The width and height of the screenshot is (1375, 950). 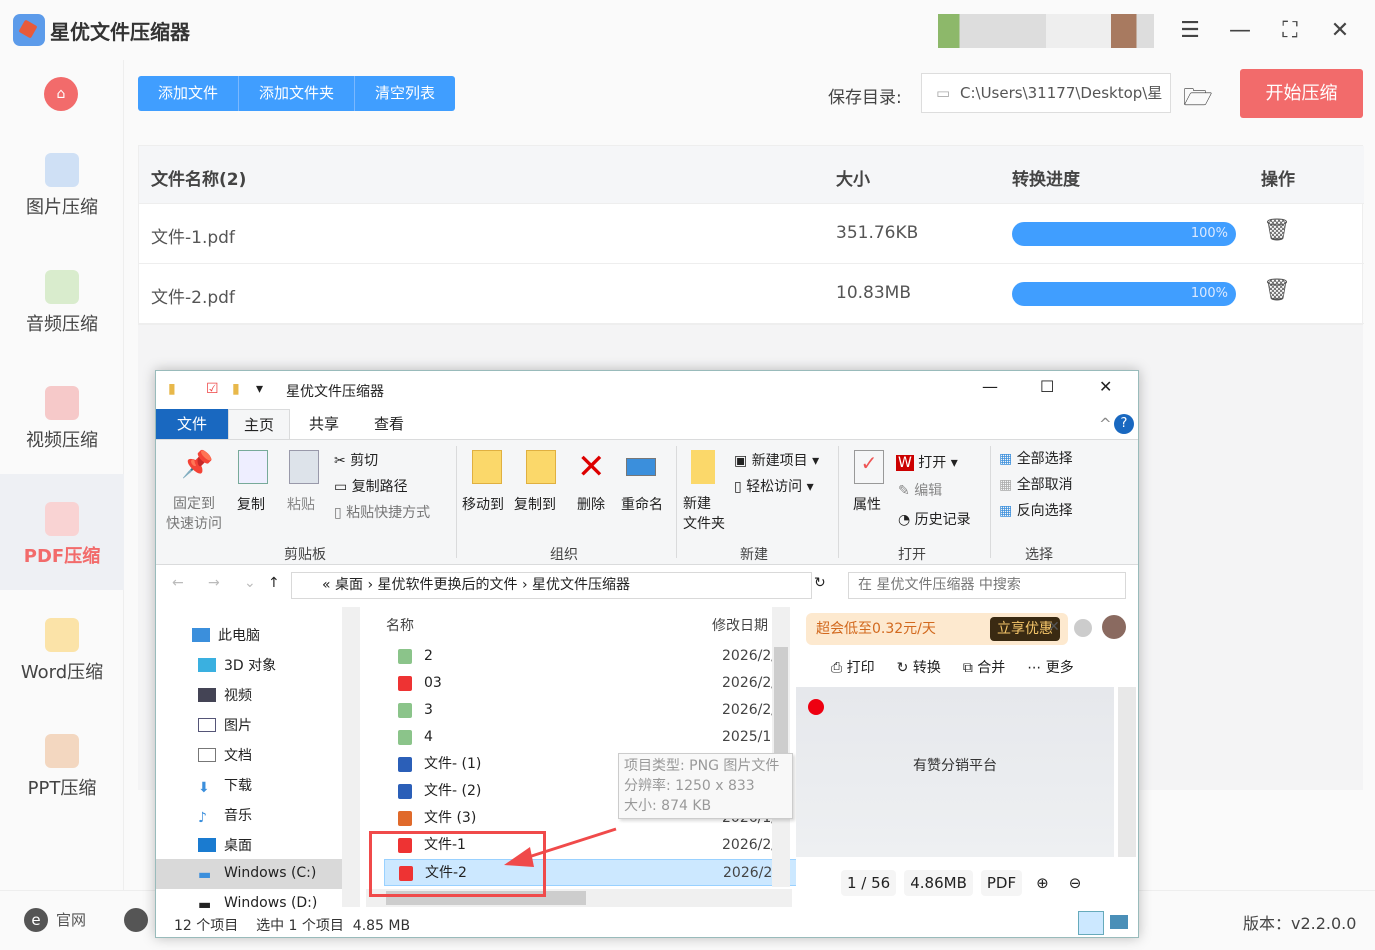 What do you see at coordinates (62, 416) in the screenshot?
I see `sidebar-item-video: 视频压缩` at bounding box center [62, 416].